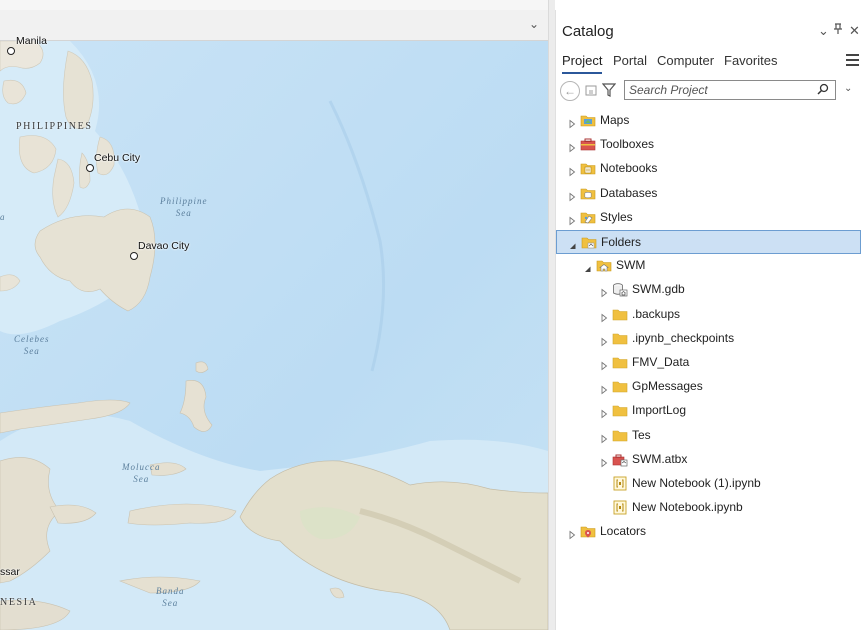  Describe the element at coordinates (274, 25) in the screenshot. I see `map-tab-strip: ⌄` at that location.